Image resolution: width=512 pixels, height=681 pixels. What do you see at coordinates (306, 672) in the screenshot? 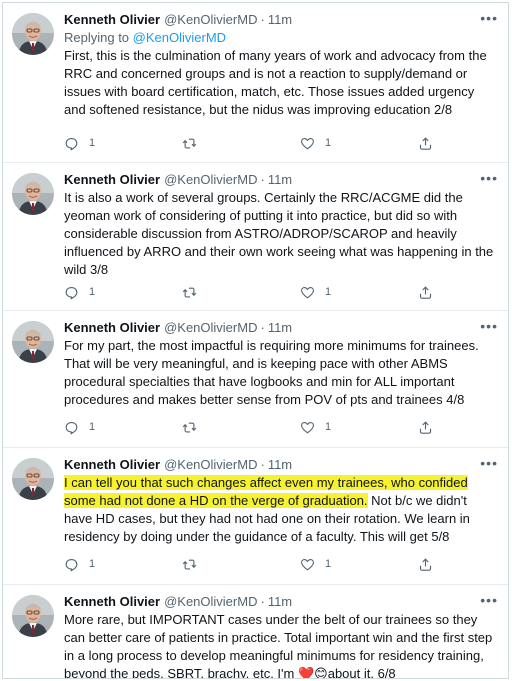
I see `red-heart-emoji: ❤️` at bounding box center [306, 672].